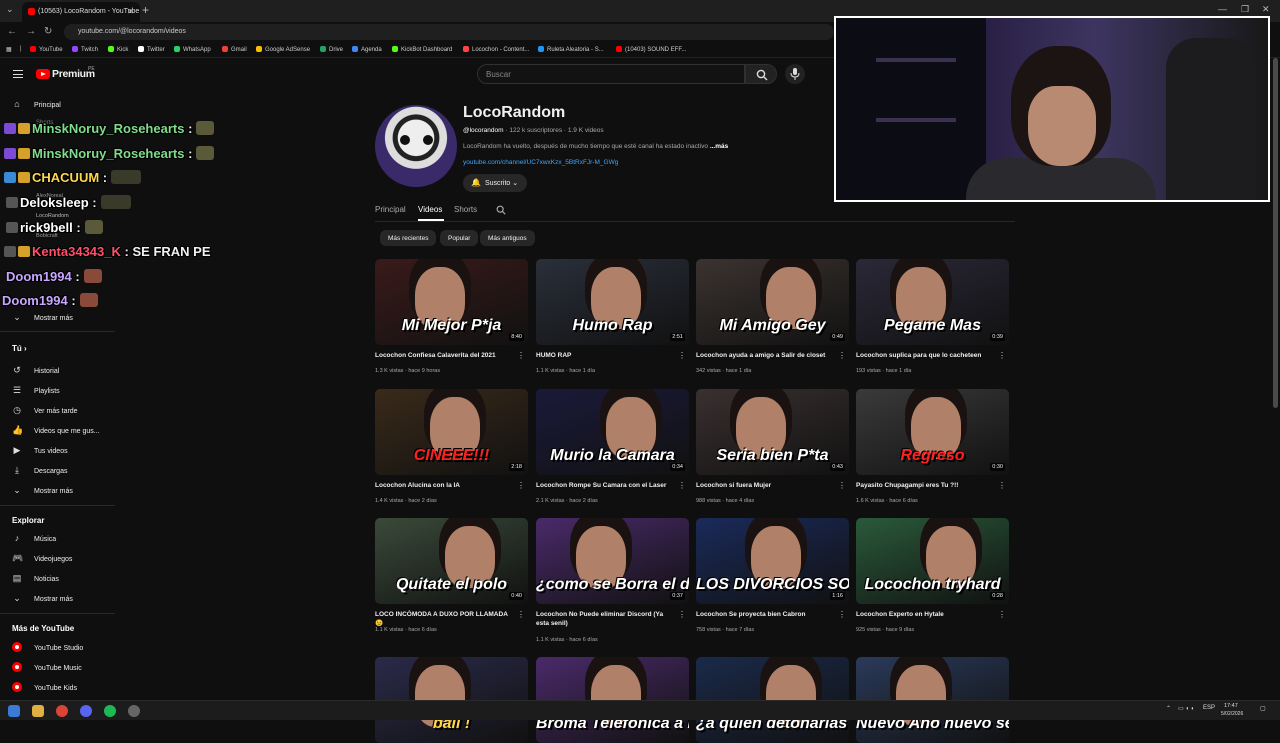 The height and width of the screenshot is (743, 1280). I want to click on sidebar-sub-locorandom: LocoRandom, so click(52, 216).